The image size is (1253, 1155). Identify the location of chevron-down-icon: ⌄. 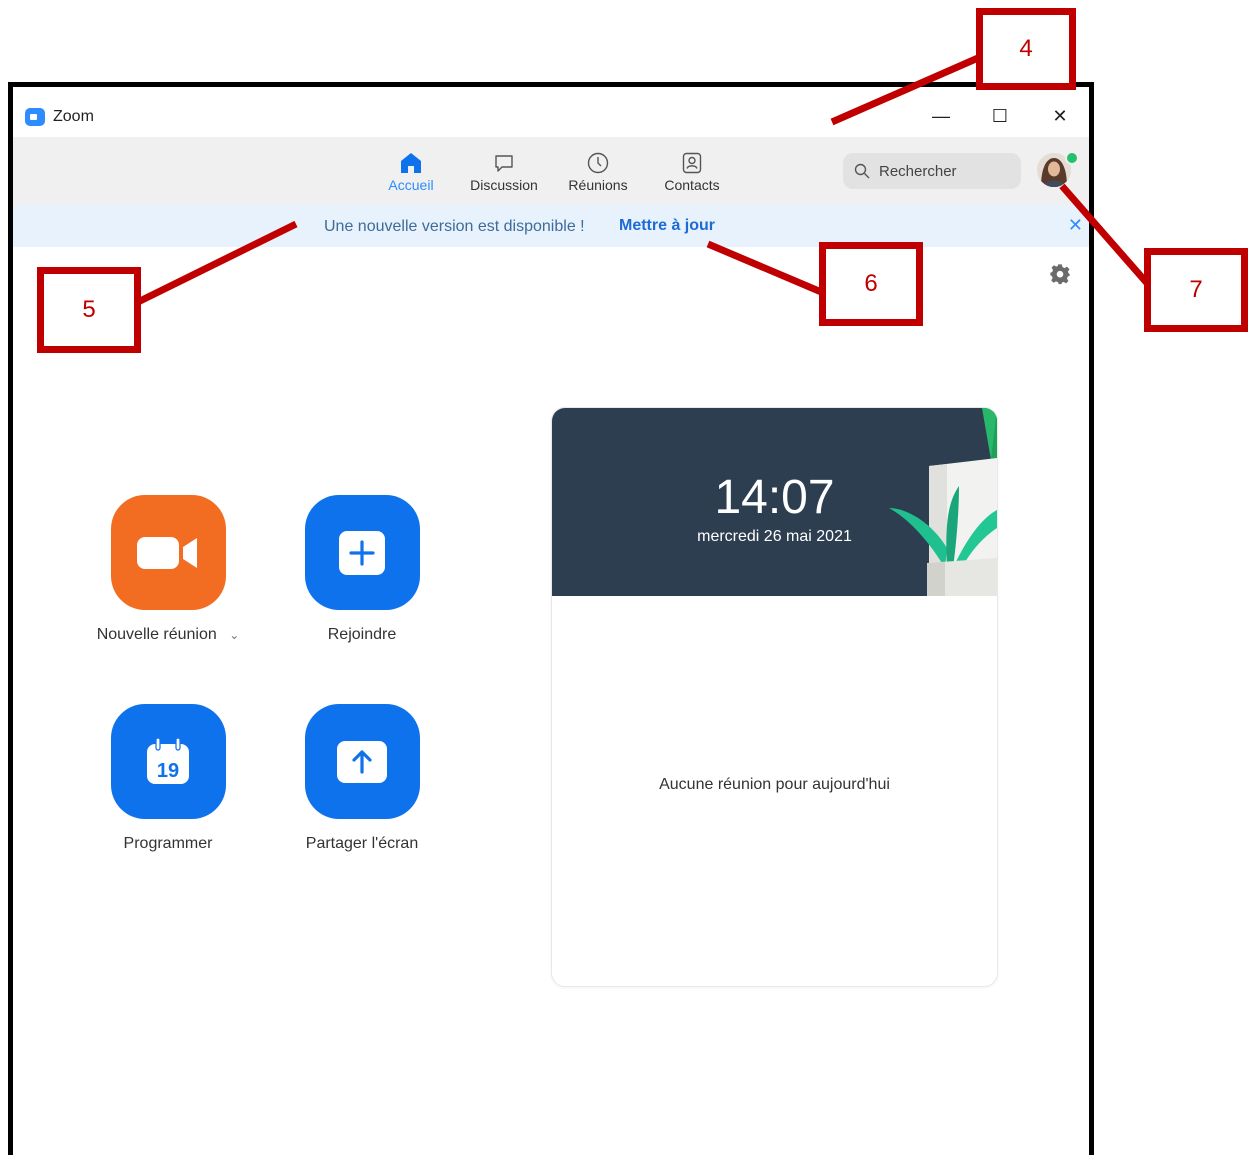
(234, 635).